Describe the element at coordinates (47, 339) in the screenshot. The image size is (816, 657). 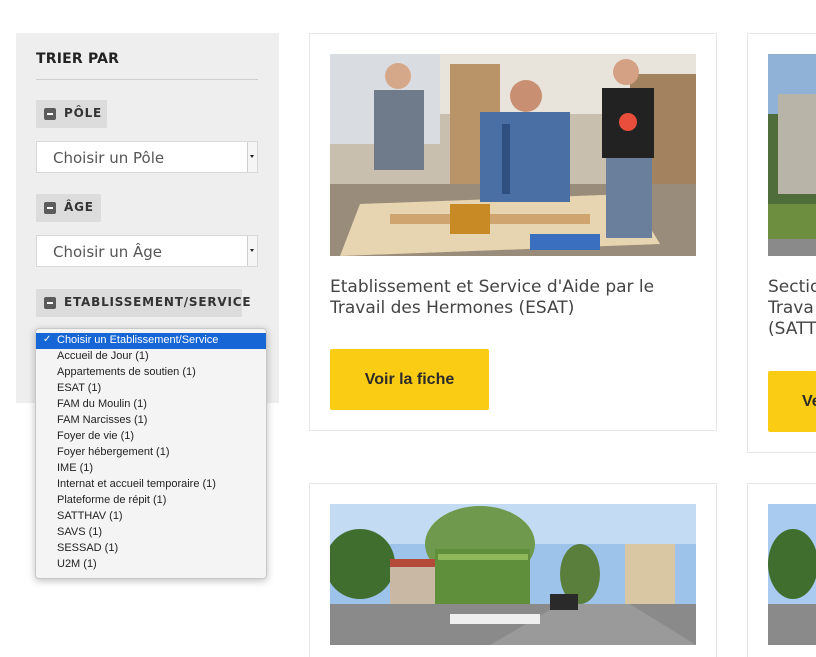
I see `checkmark-icon: ✓` at that location.